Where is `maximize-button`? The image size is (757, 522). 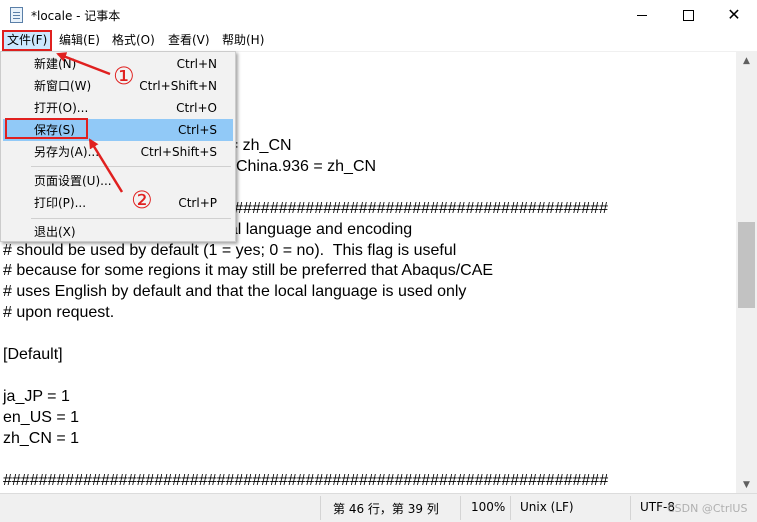
maximize-button is located at coordinates (688, 15).